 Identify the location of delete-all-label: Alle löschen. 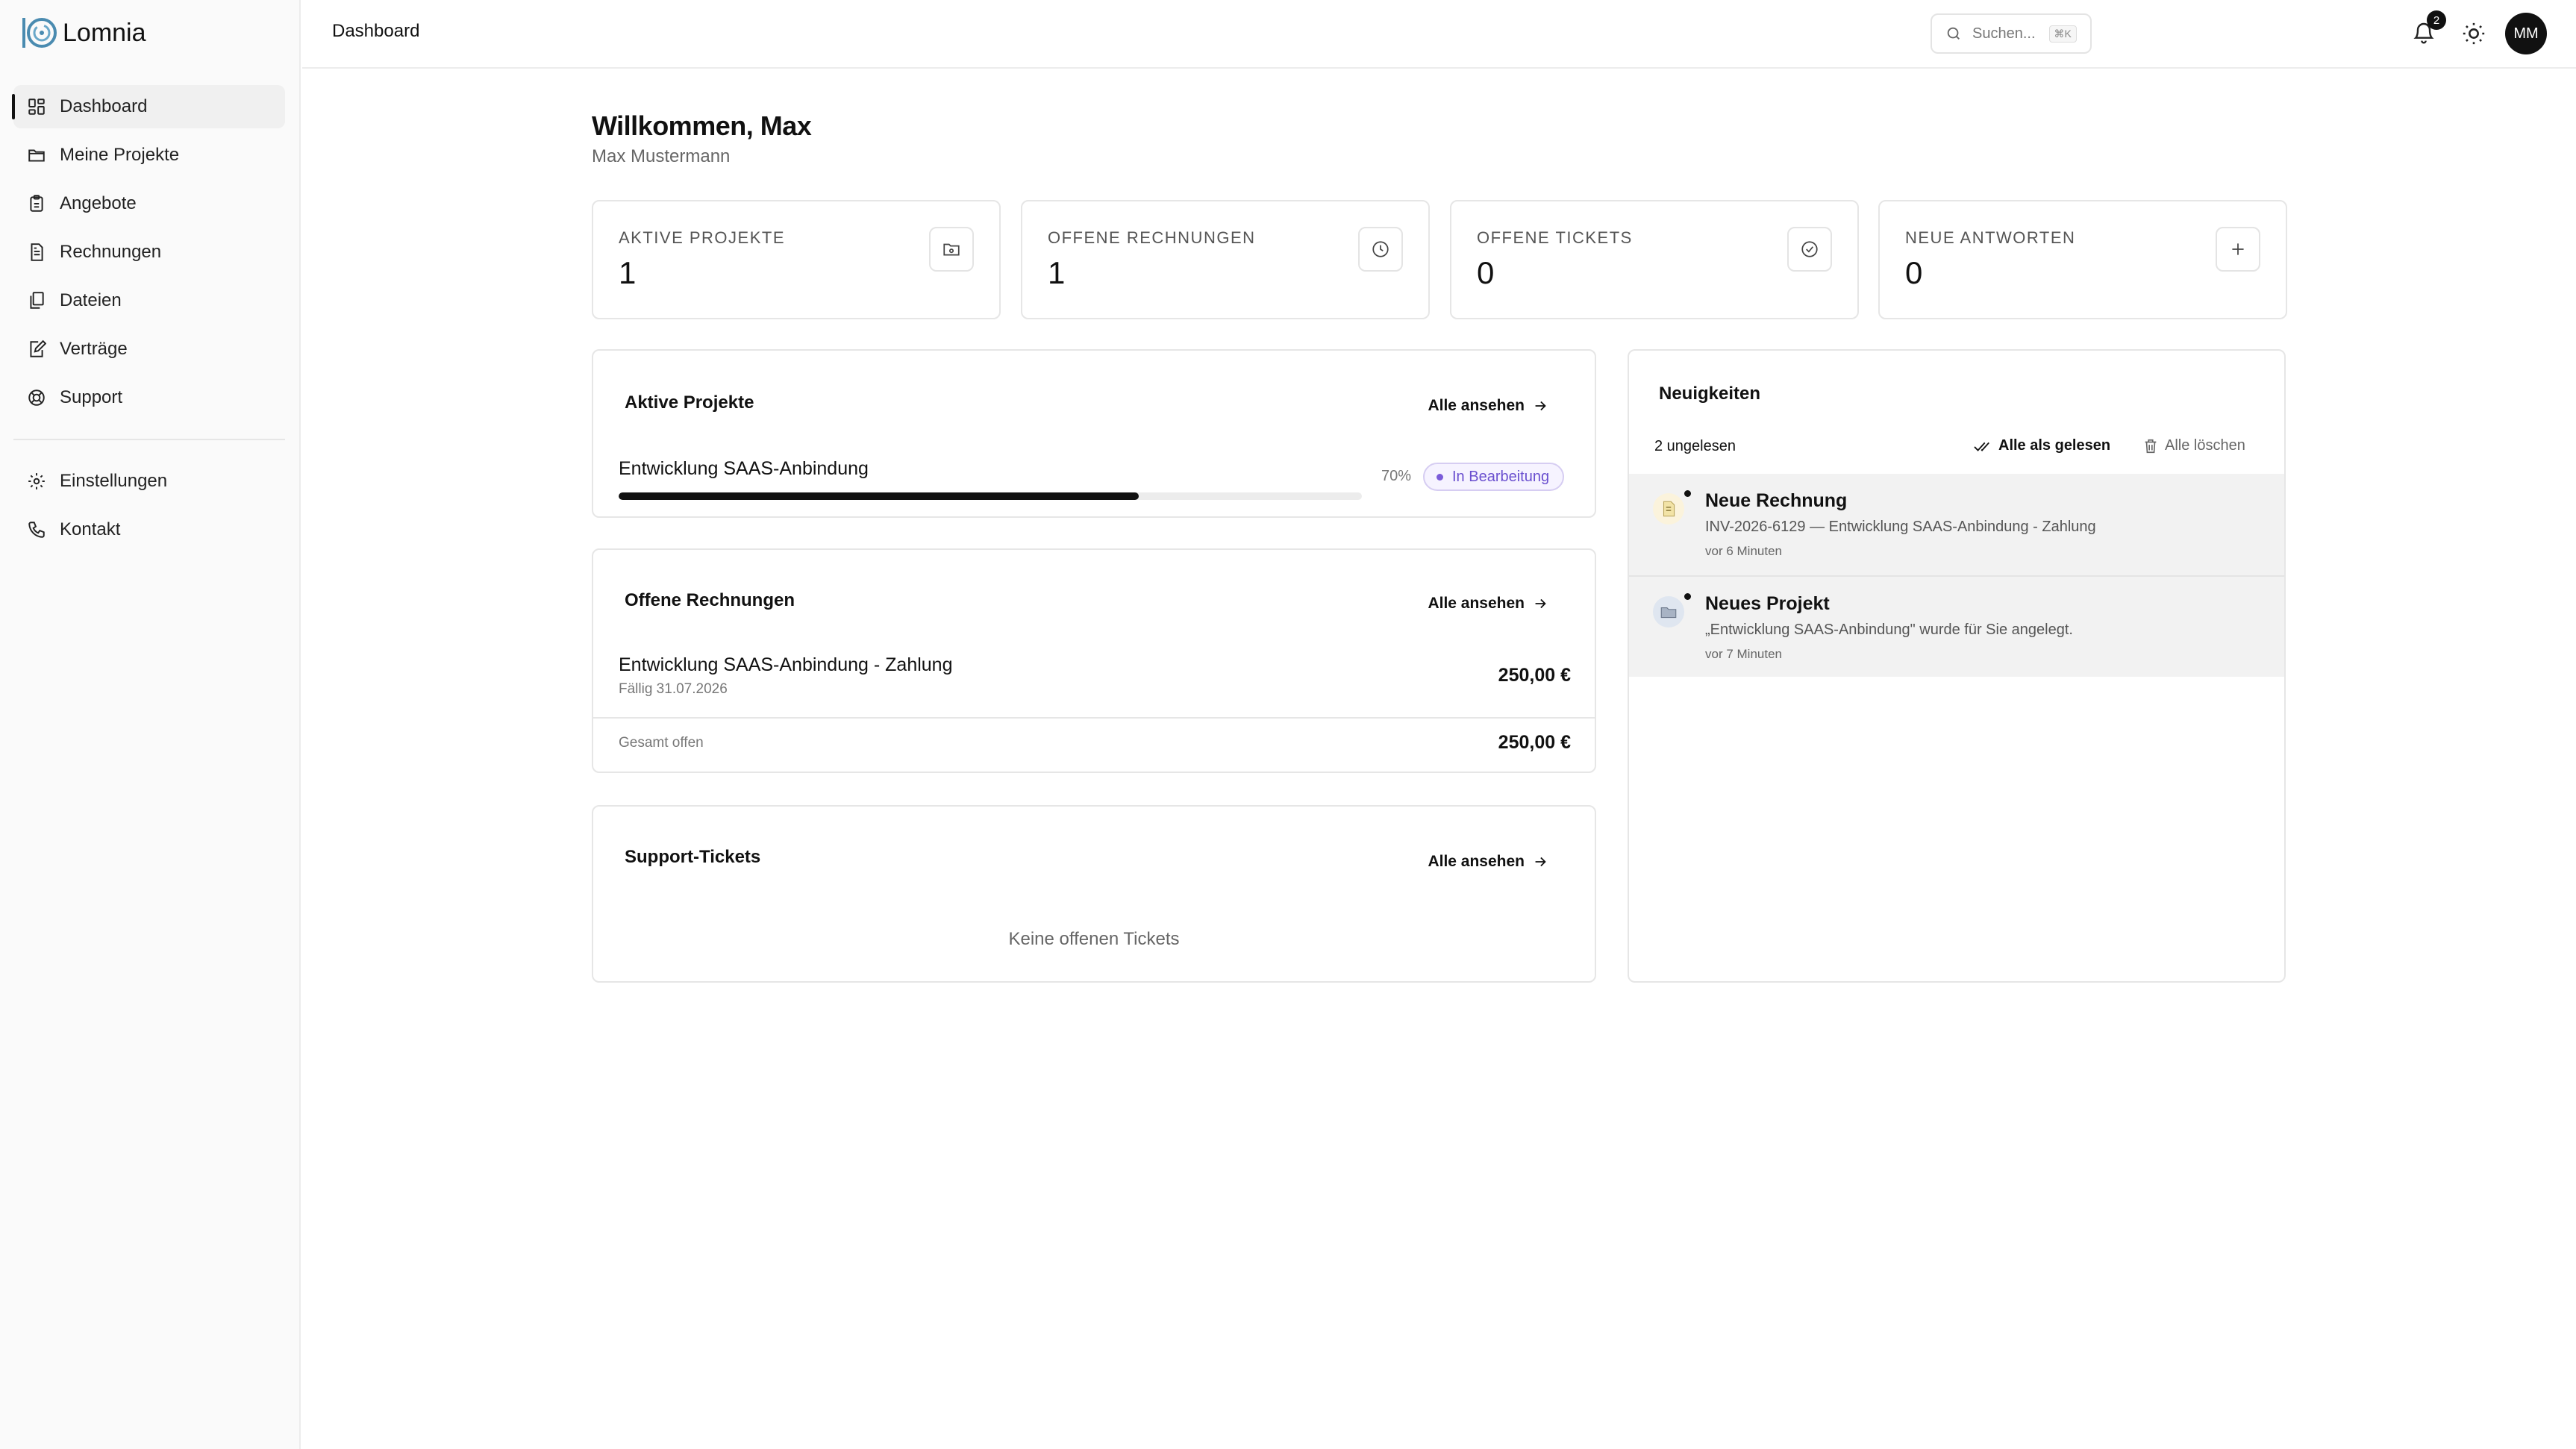
(2205, 445).